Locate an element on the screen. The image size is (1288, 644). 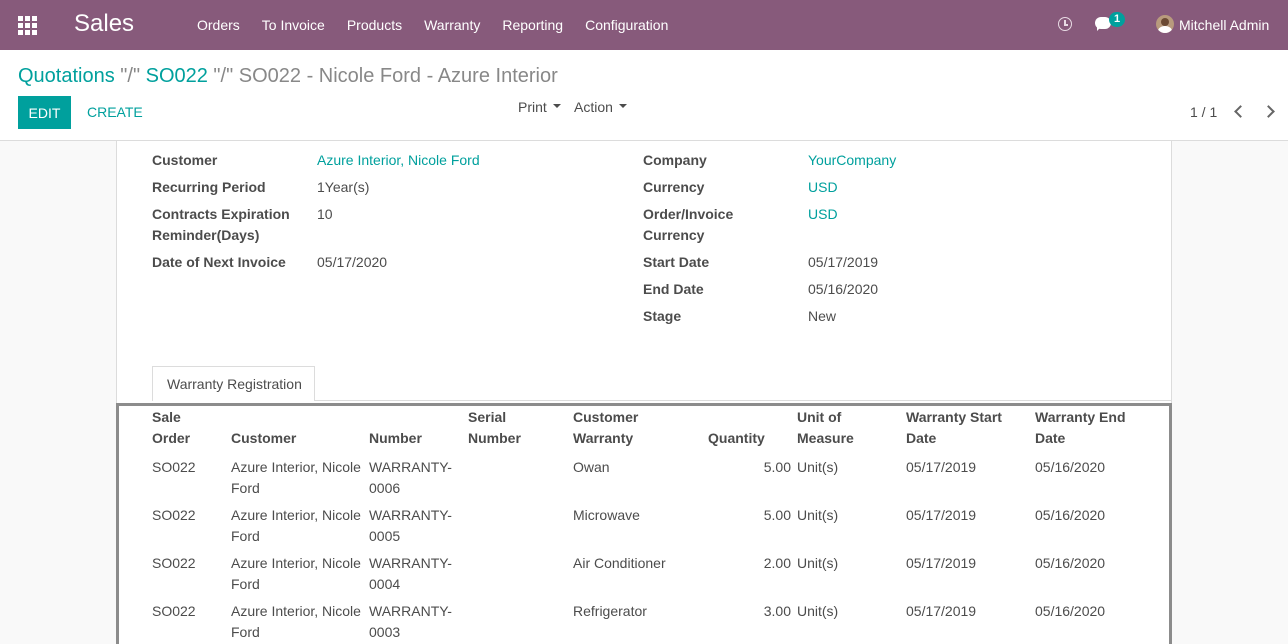
label-currency: Currency is located at coordinates (674, 187).